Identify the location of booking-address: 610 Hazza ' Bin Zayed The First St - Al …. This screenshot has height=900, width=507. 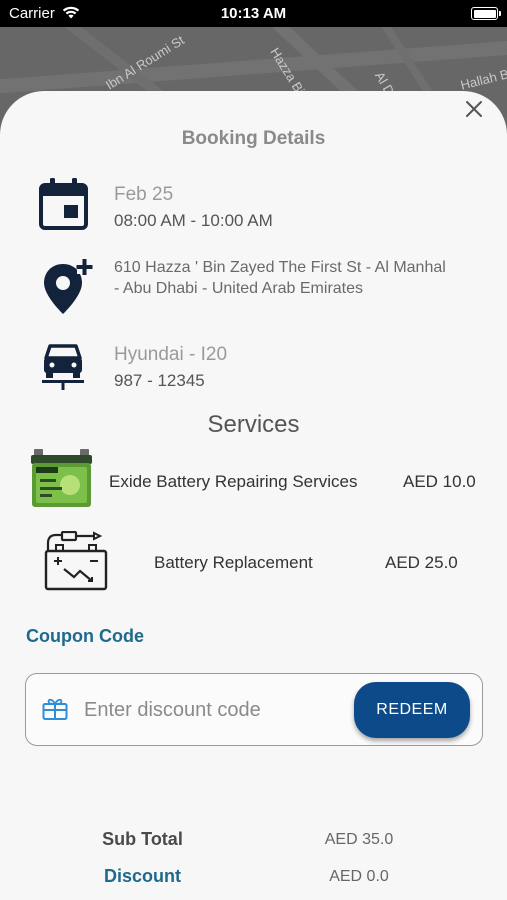
(280, 278).